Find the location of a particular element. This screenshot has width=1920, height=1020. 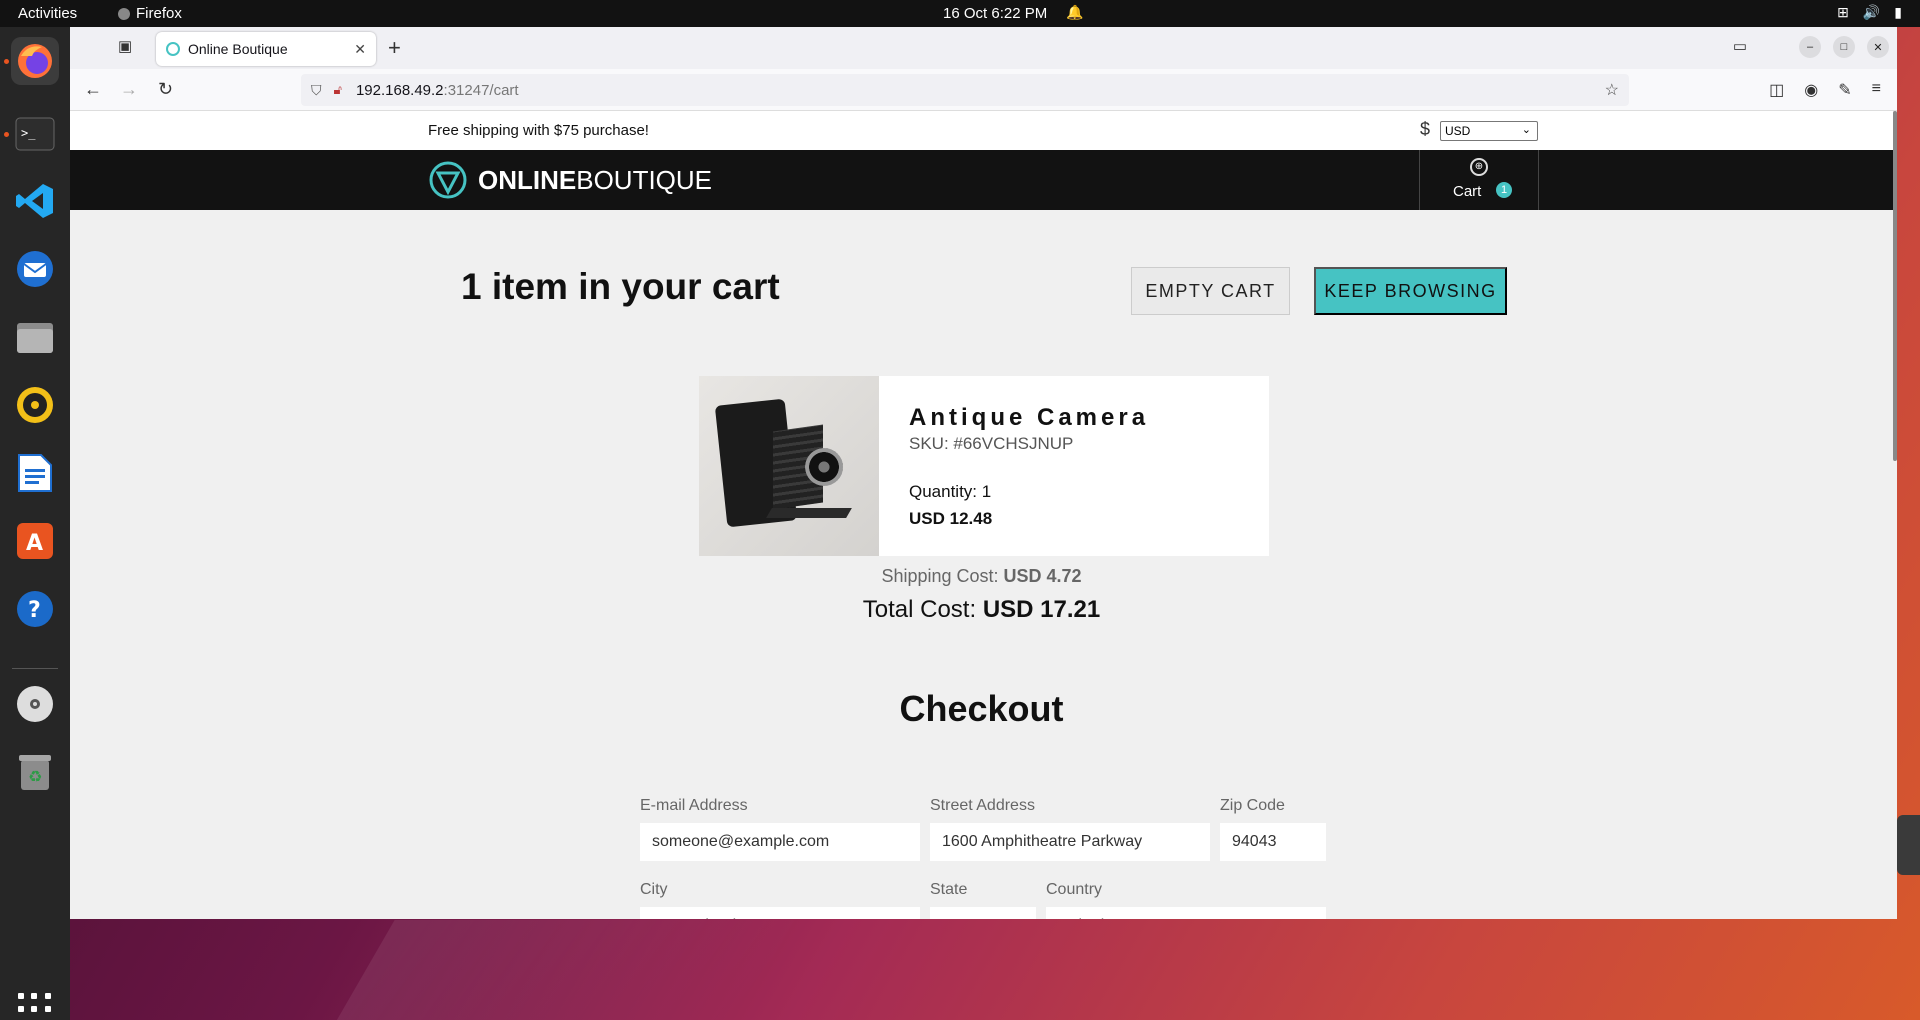

vscode-icon is located at coordinates (35, 201).